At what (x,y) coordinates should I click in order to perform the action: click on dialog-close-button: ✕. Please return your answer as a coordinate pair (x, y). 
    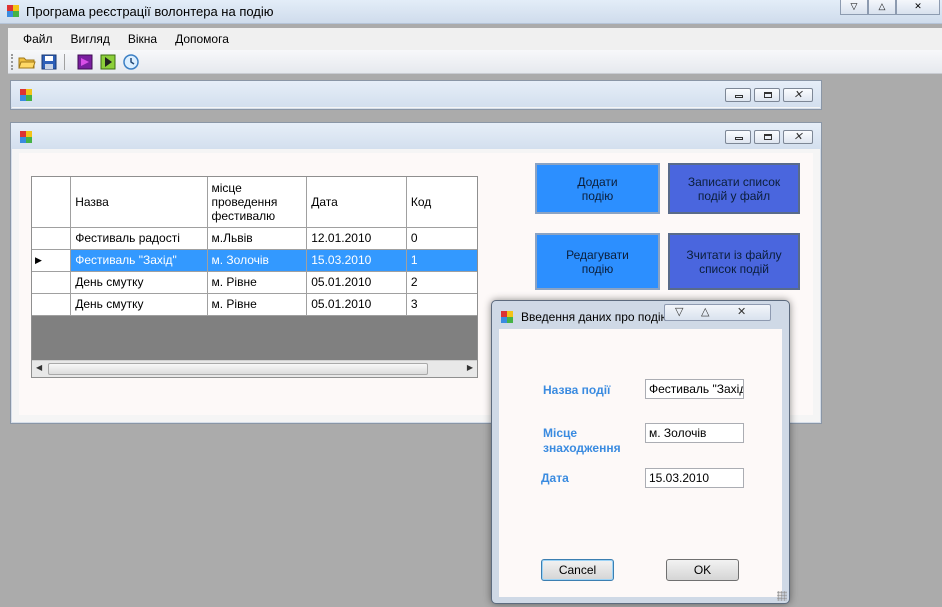
    Looking at the image, I should click on (741, 311).